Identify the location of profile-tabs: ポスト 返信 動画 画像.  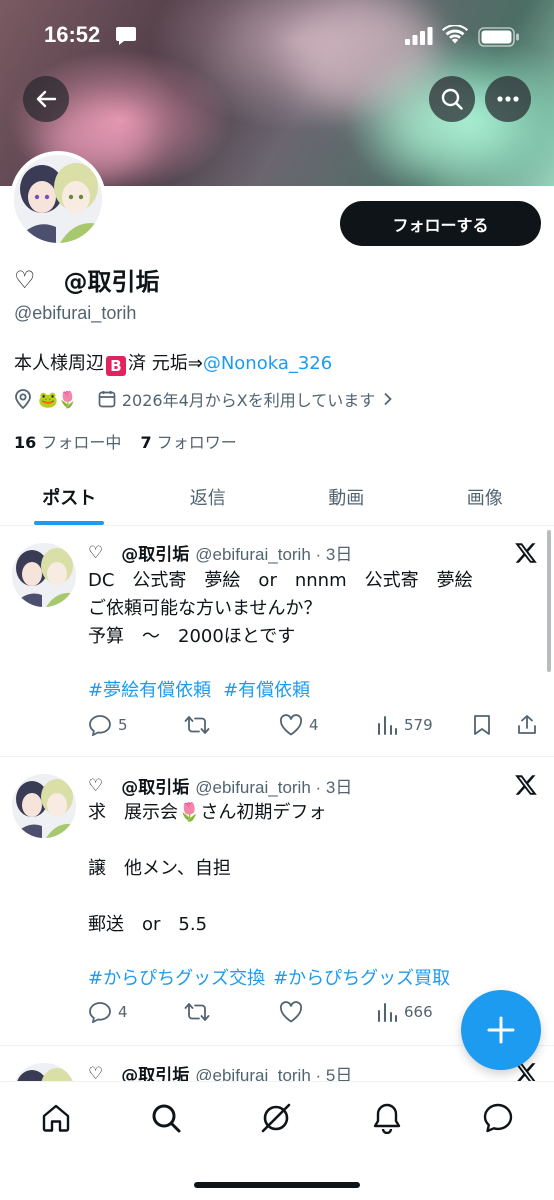
(277, 497).